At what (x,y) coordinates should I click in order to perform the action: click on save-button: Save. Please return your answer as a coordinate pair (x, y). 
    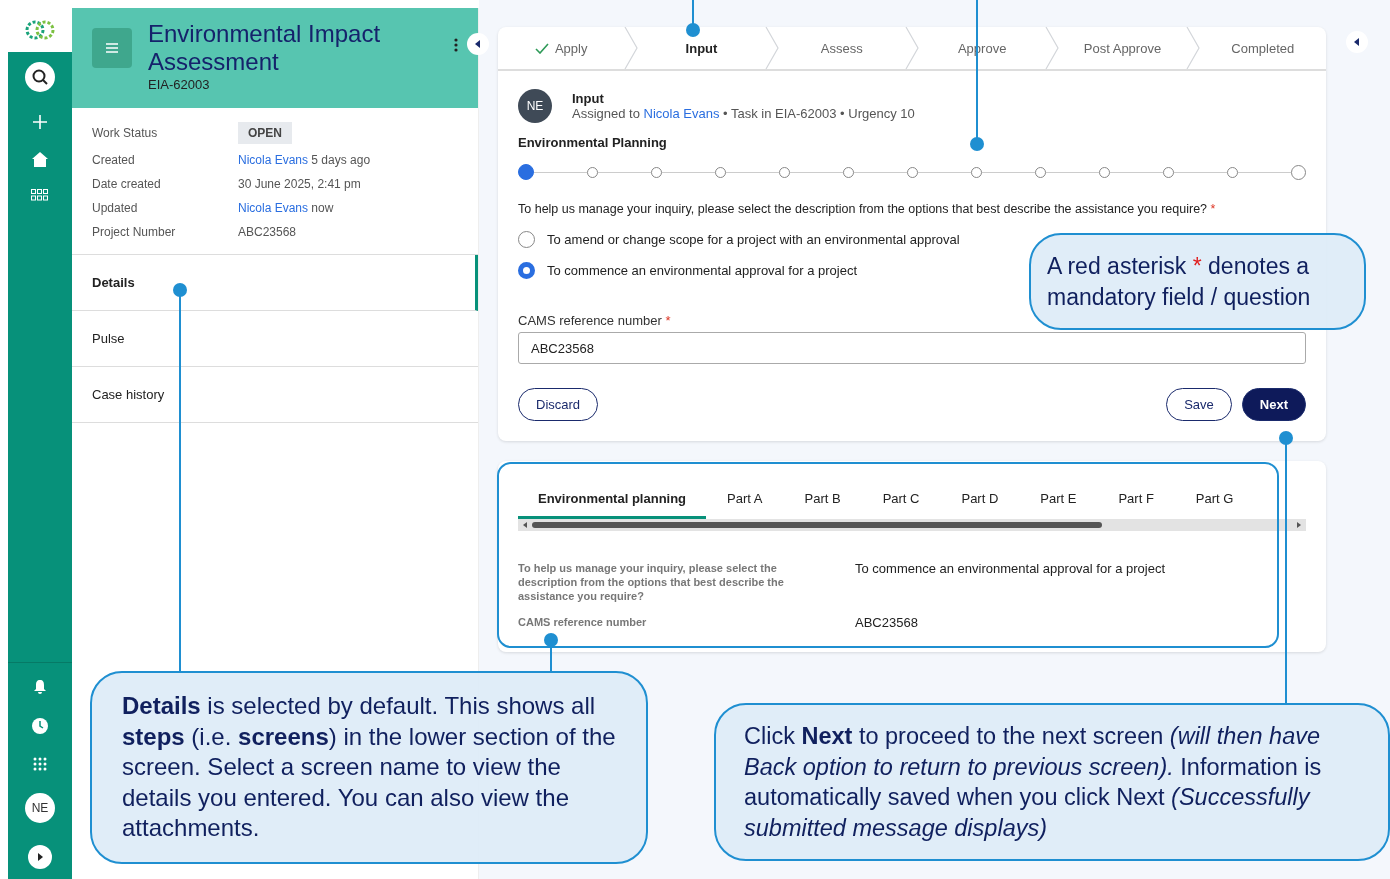
    Looking at the image, I should click on (1199, 404).